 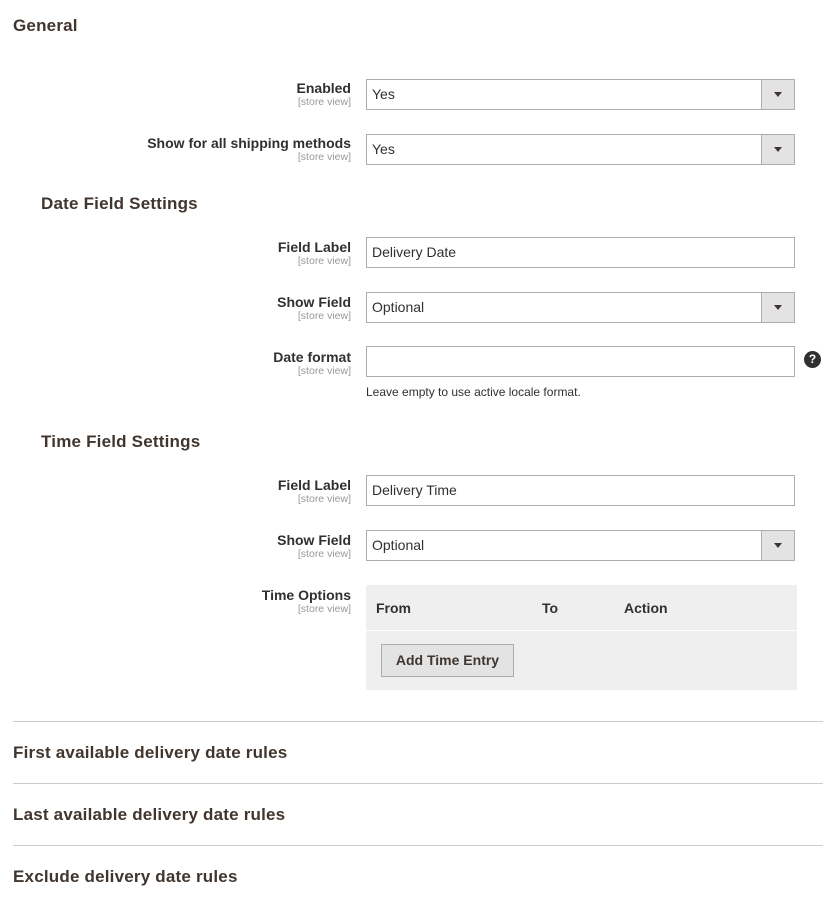 What do you see at coordinates (324, 554) in the screenshot?
I see `time-show-field-scope: [store view]` at bounding box center [324, 554].